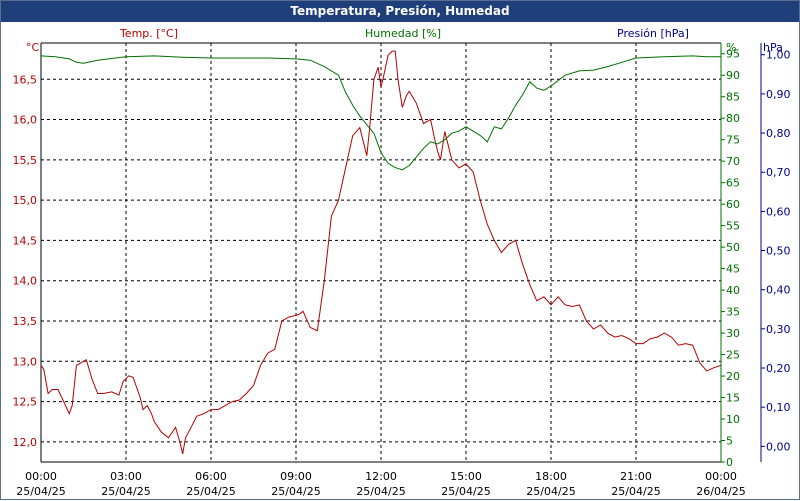 This screenshot has width=800, height=501. I want to click on humidity-tick-label: 80, so click(733, 118).